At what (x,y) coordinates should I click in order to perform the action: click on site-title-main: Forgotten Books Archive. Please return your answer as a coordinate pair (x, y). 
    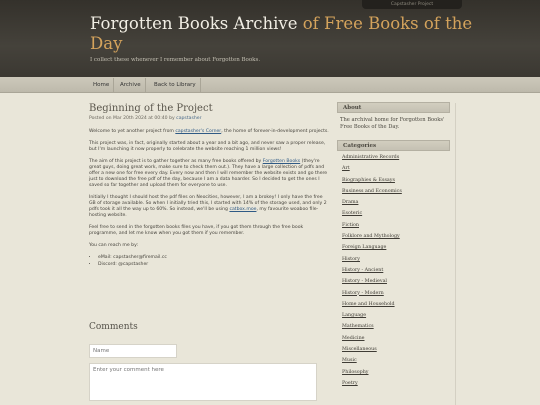
    Looking at the image, I should click on (194, 23).